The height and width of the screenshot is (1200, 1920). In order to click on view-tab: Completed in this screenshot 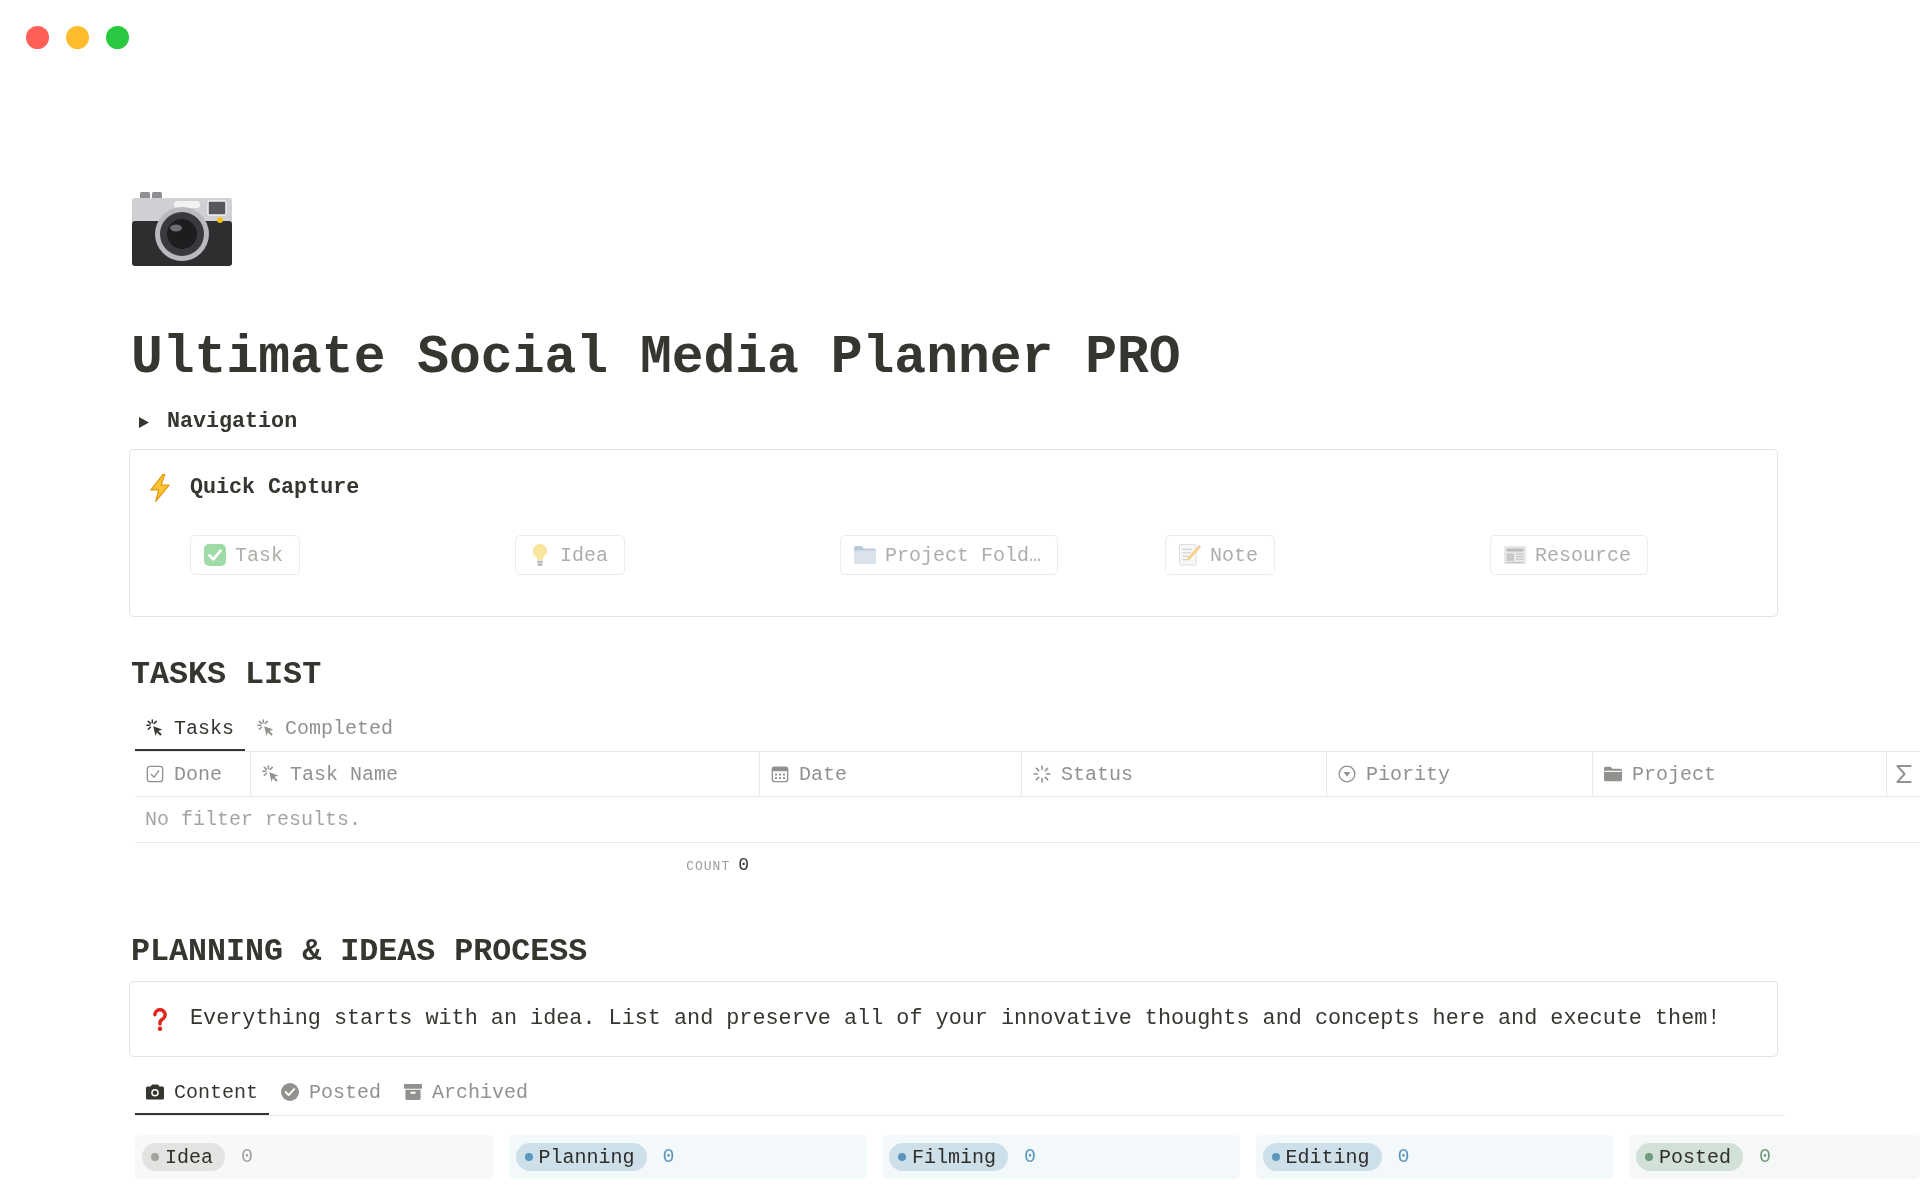, I will do `click(325, 728)`.